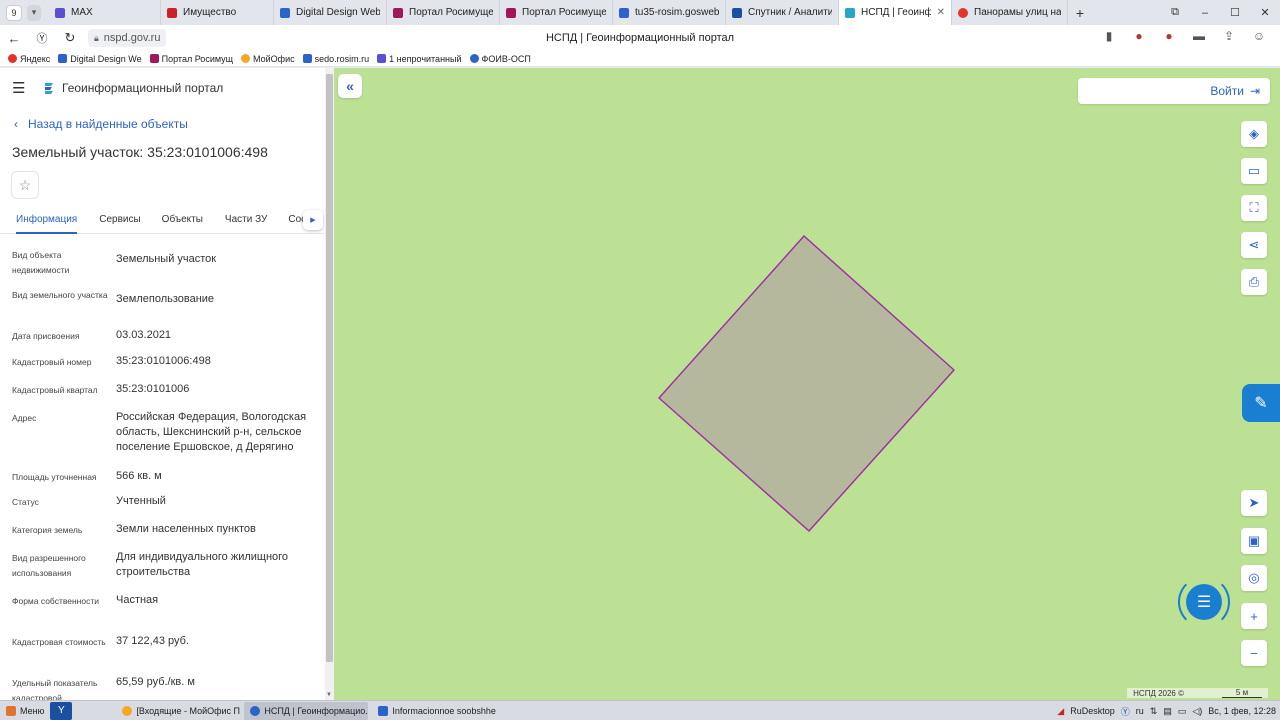 The width and height of the screenshot is (1280, 720). Describe the element at coordinates (186, 529) in the screenshot. I see `attribute-value: Земли населенных пунктов` at that location.